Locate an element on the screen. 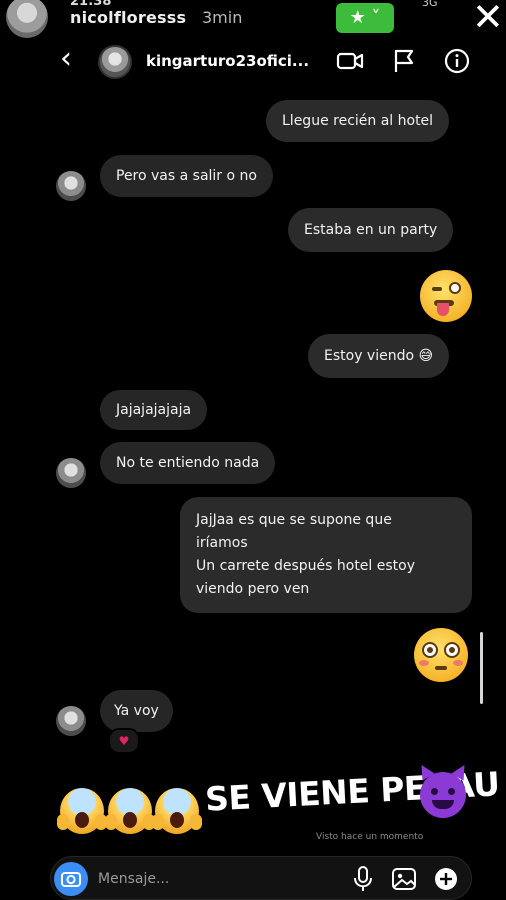 This screenshot has height=900, width=506. camera-icon is located at coordinates (71, 879).